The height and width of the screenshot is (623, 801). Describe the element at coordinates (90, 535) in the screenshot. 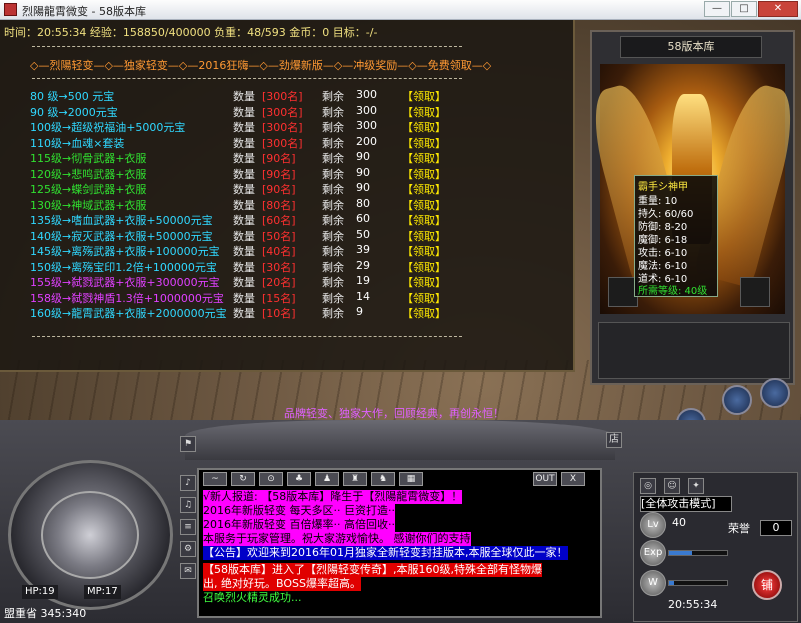

I see `orb-core` at that location.